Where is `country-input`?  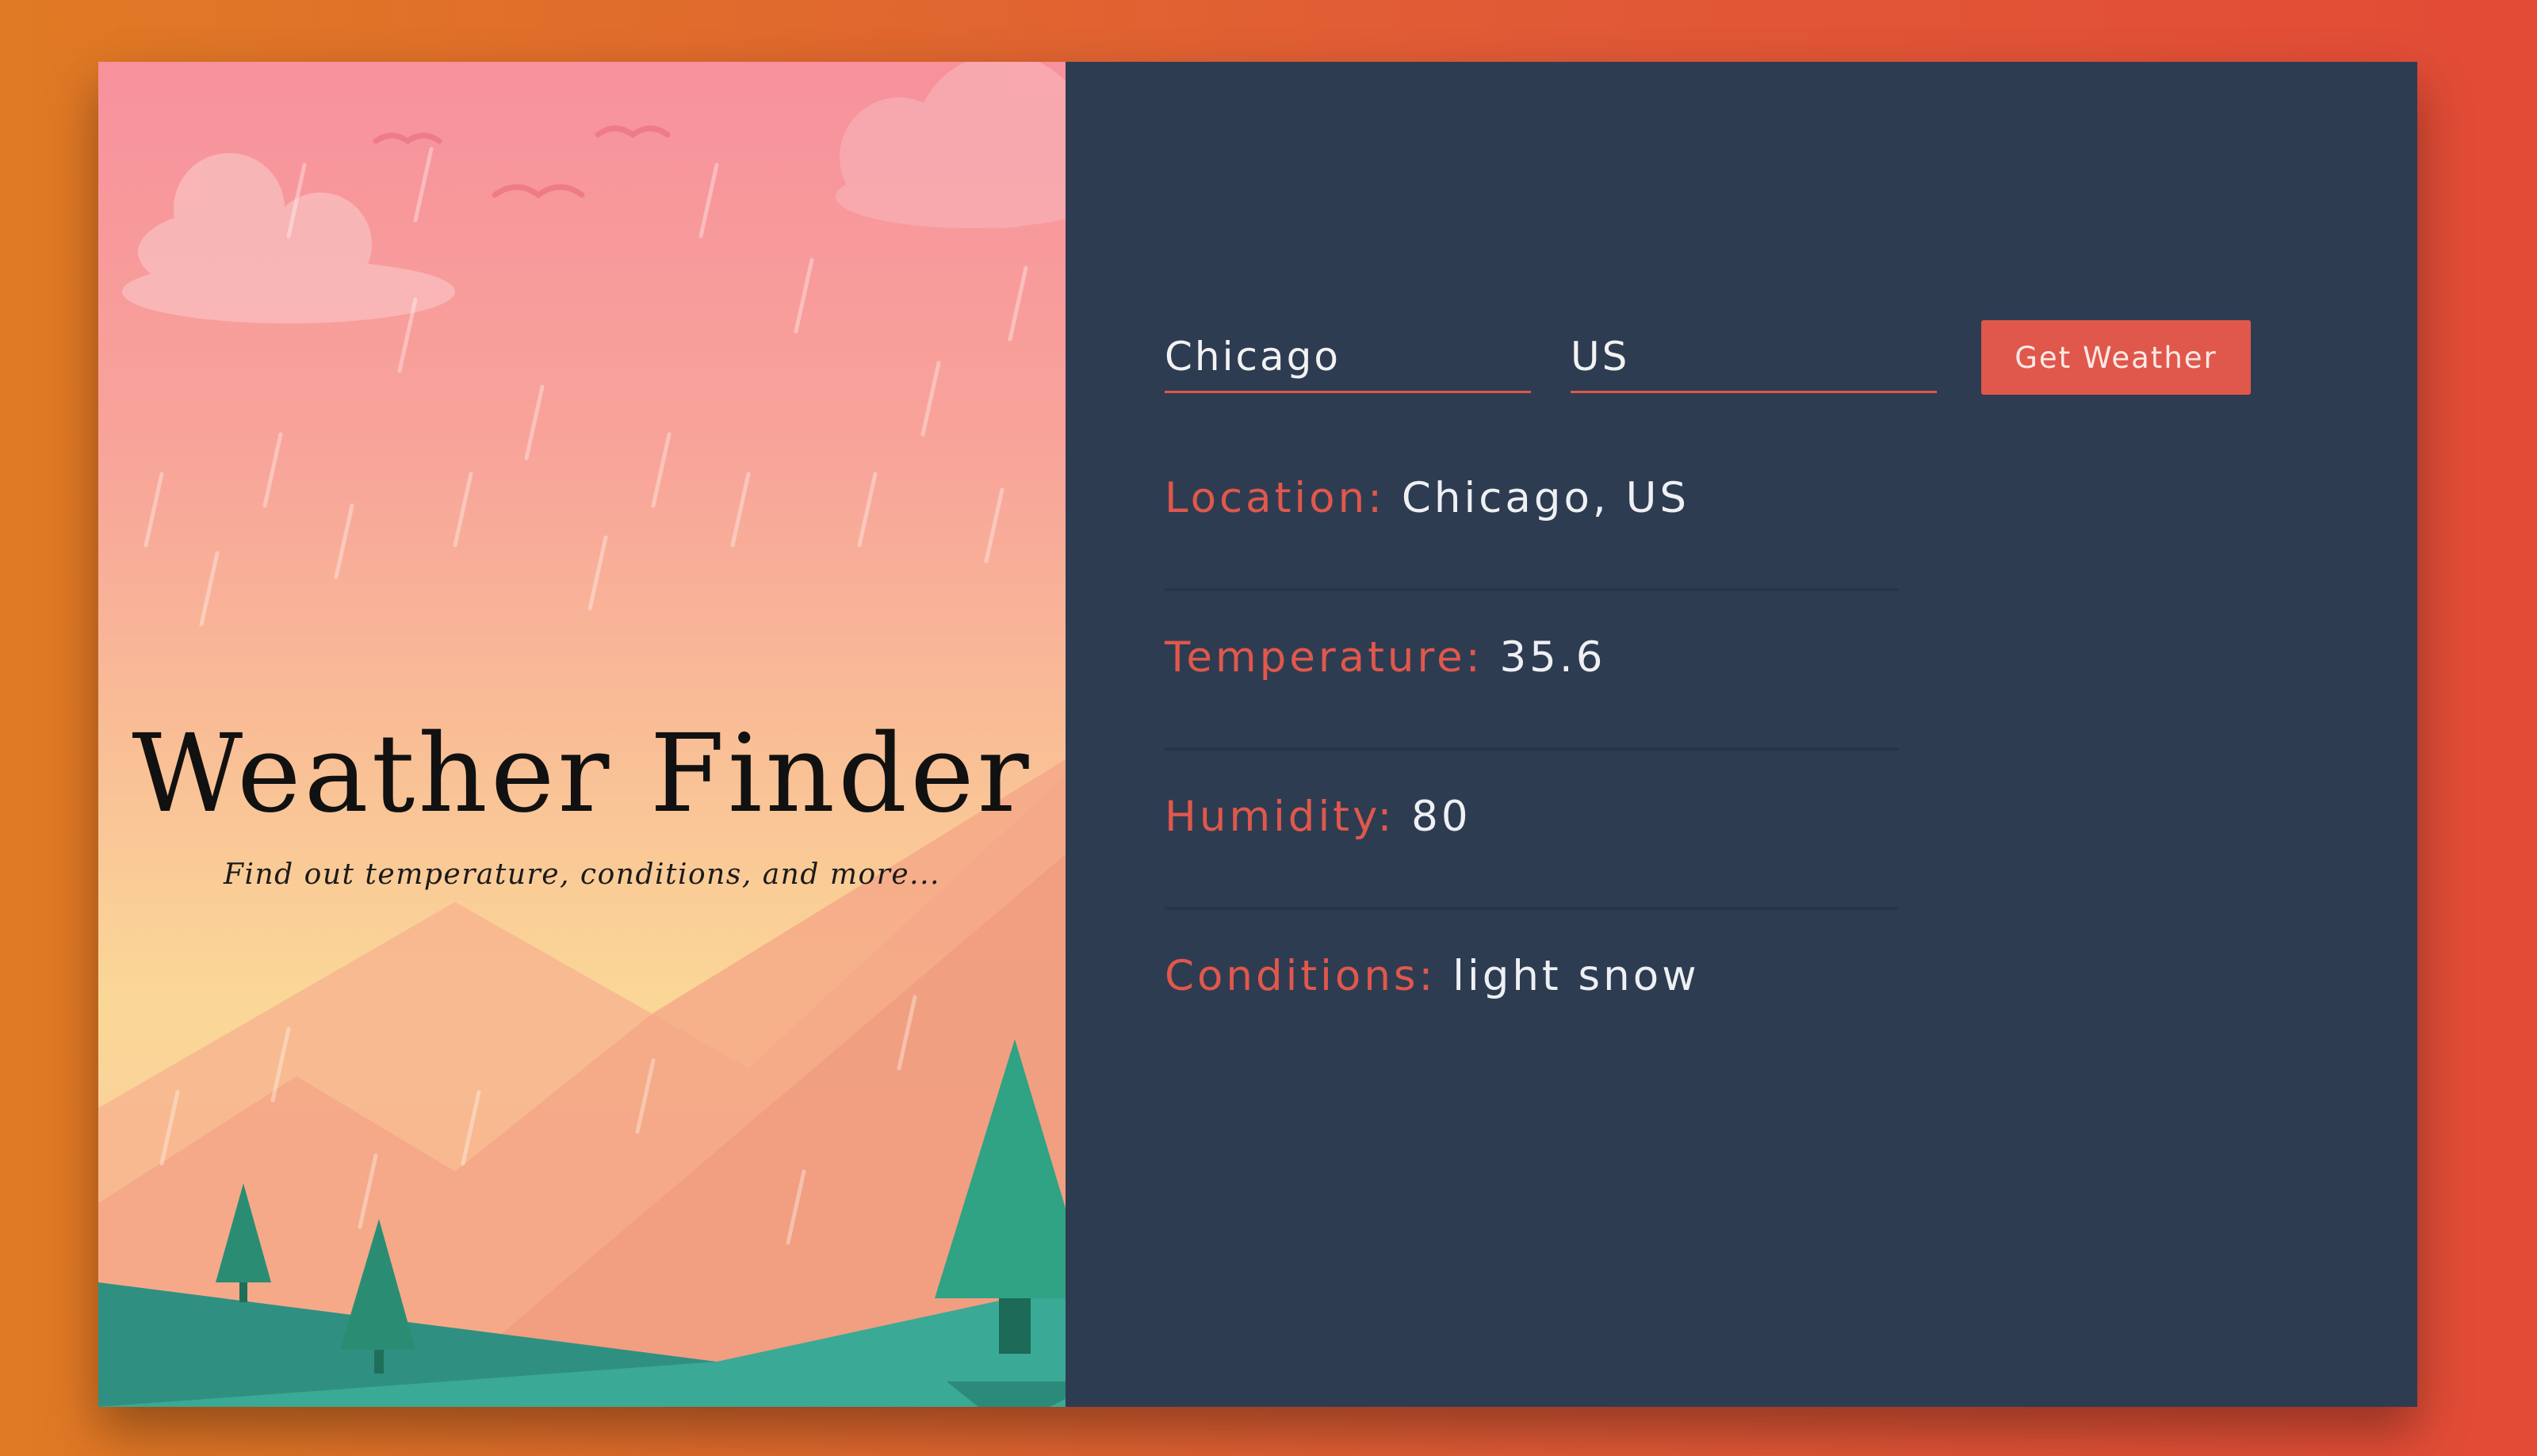 country-input is located at coordinates (1754, 357).